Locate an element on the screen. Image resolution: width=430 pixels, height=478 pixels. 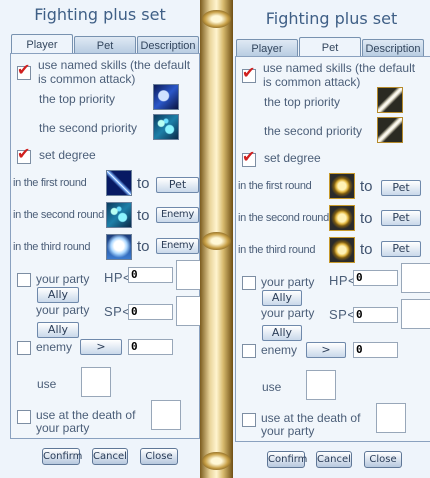
angel-skill-icon is located at coordinates (119, 247).